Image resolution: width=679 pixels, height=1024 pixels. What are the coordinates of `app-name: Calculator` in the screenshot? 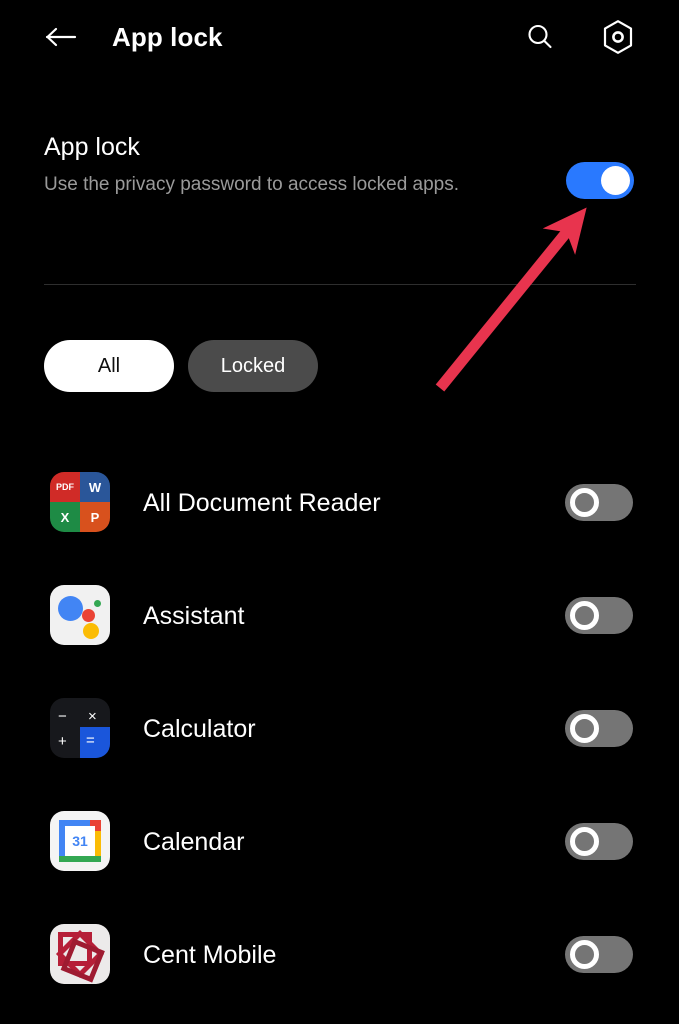 It's located at (199, 729).